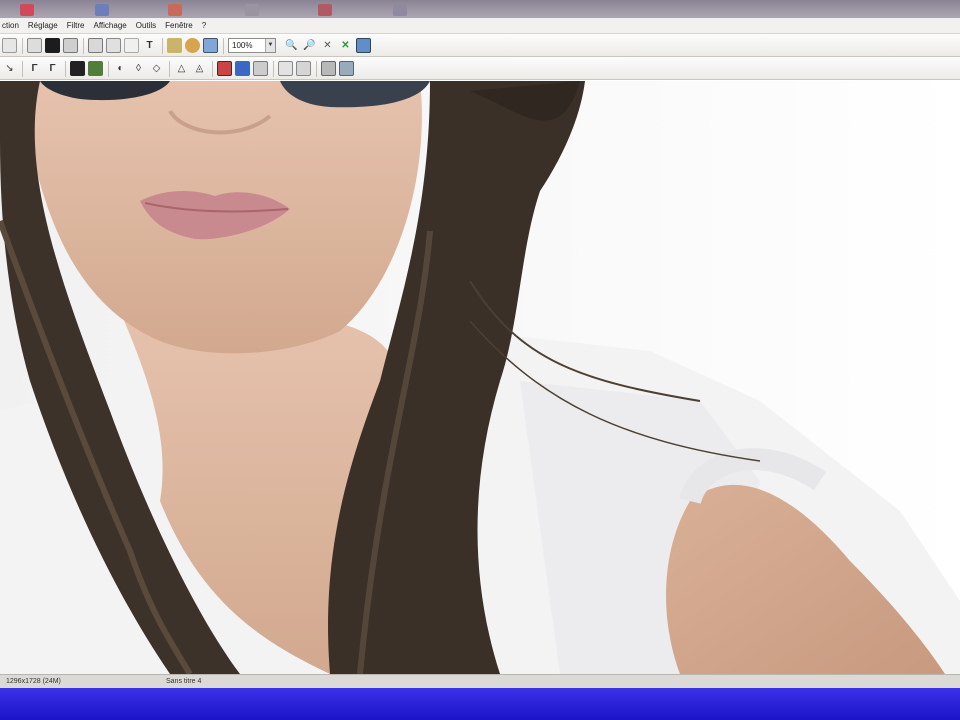  Describe the element at coordinates (52, 45) in the screenshot. I see `save-icon` at that location.